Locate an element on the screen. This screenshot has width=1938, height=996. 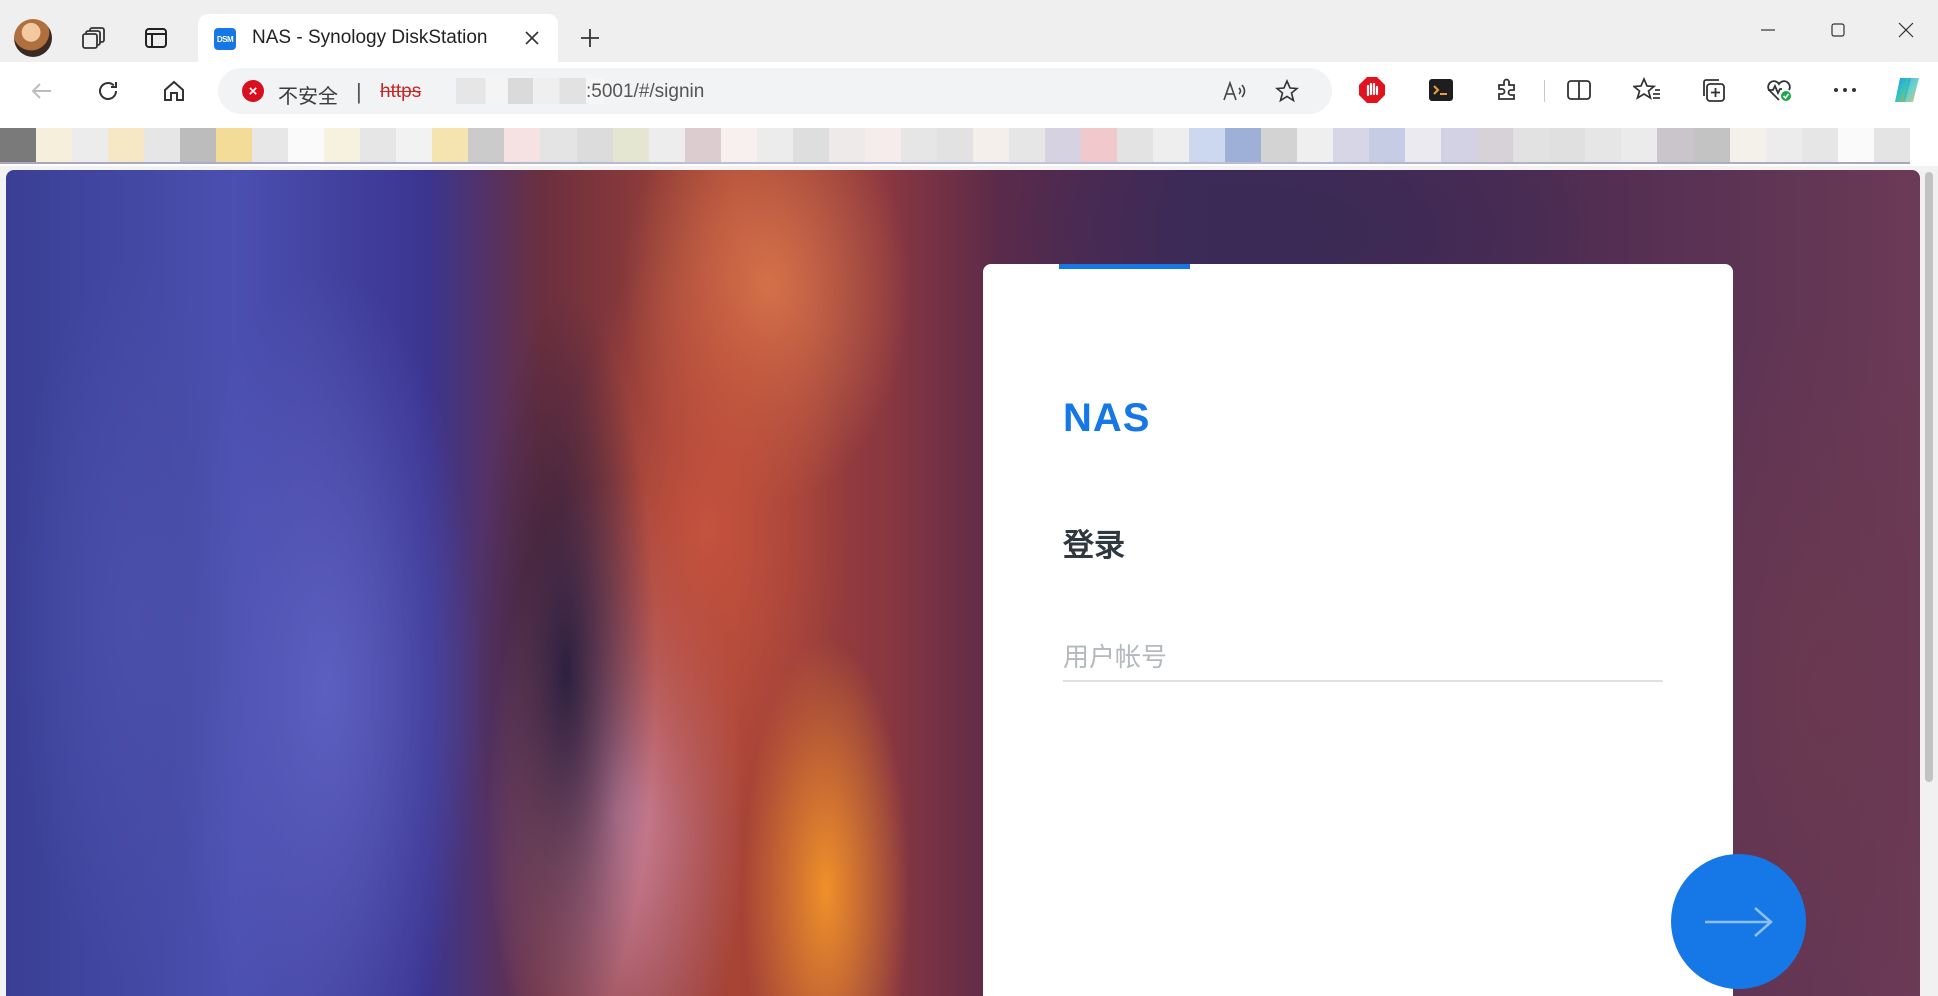
toolbar-divider is located at coordinates (1544, 91).